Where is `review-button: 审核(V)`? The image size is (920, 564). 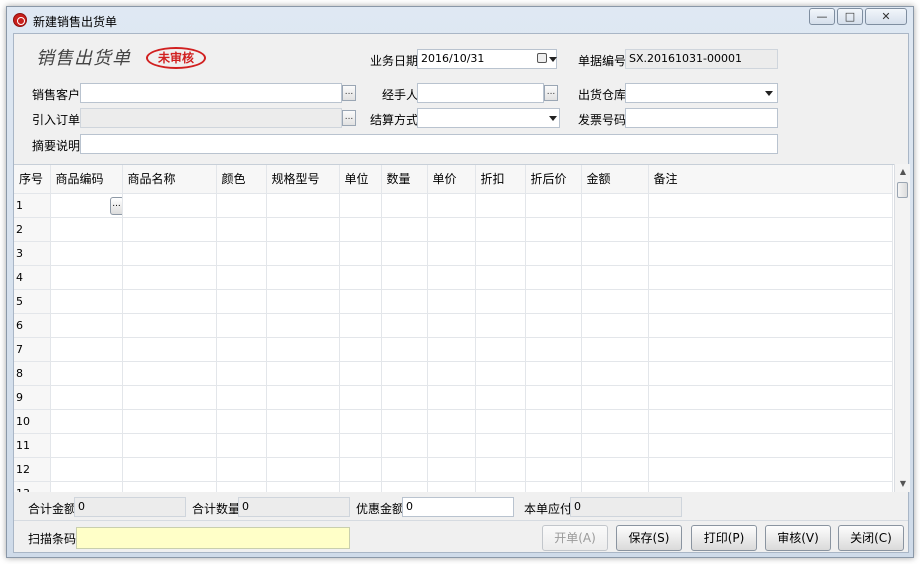 review-button: 审核(V) is located at coordinates (798, 538).